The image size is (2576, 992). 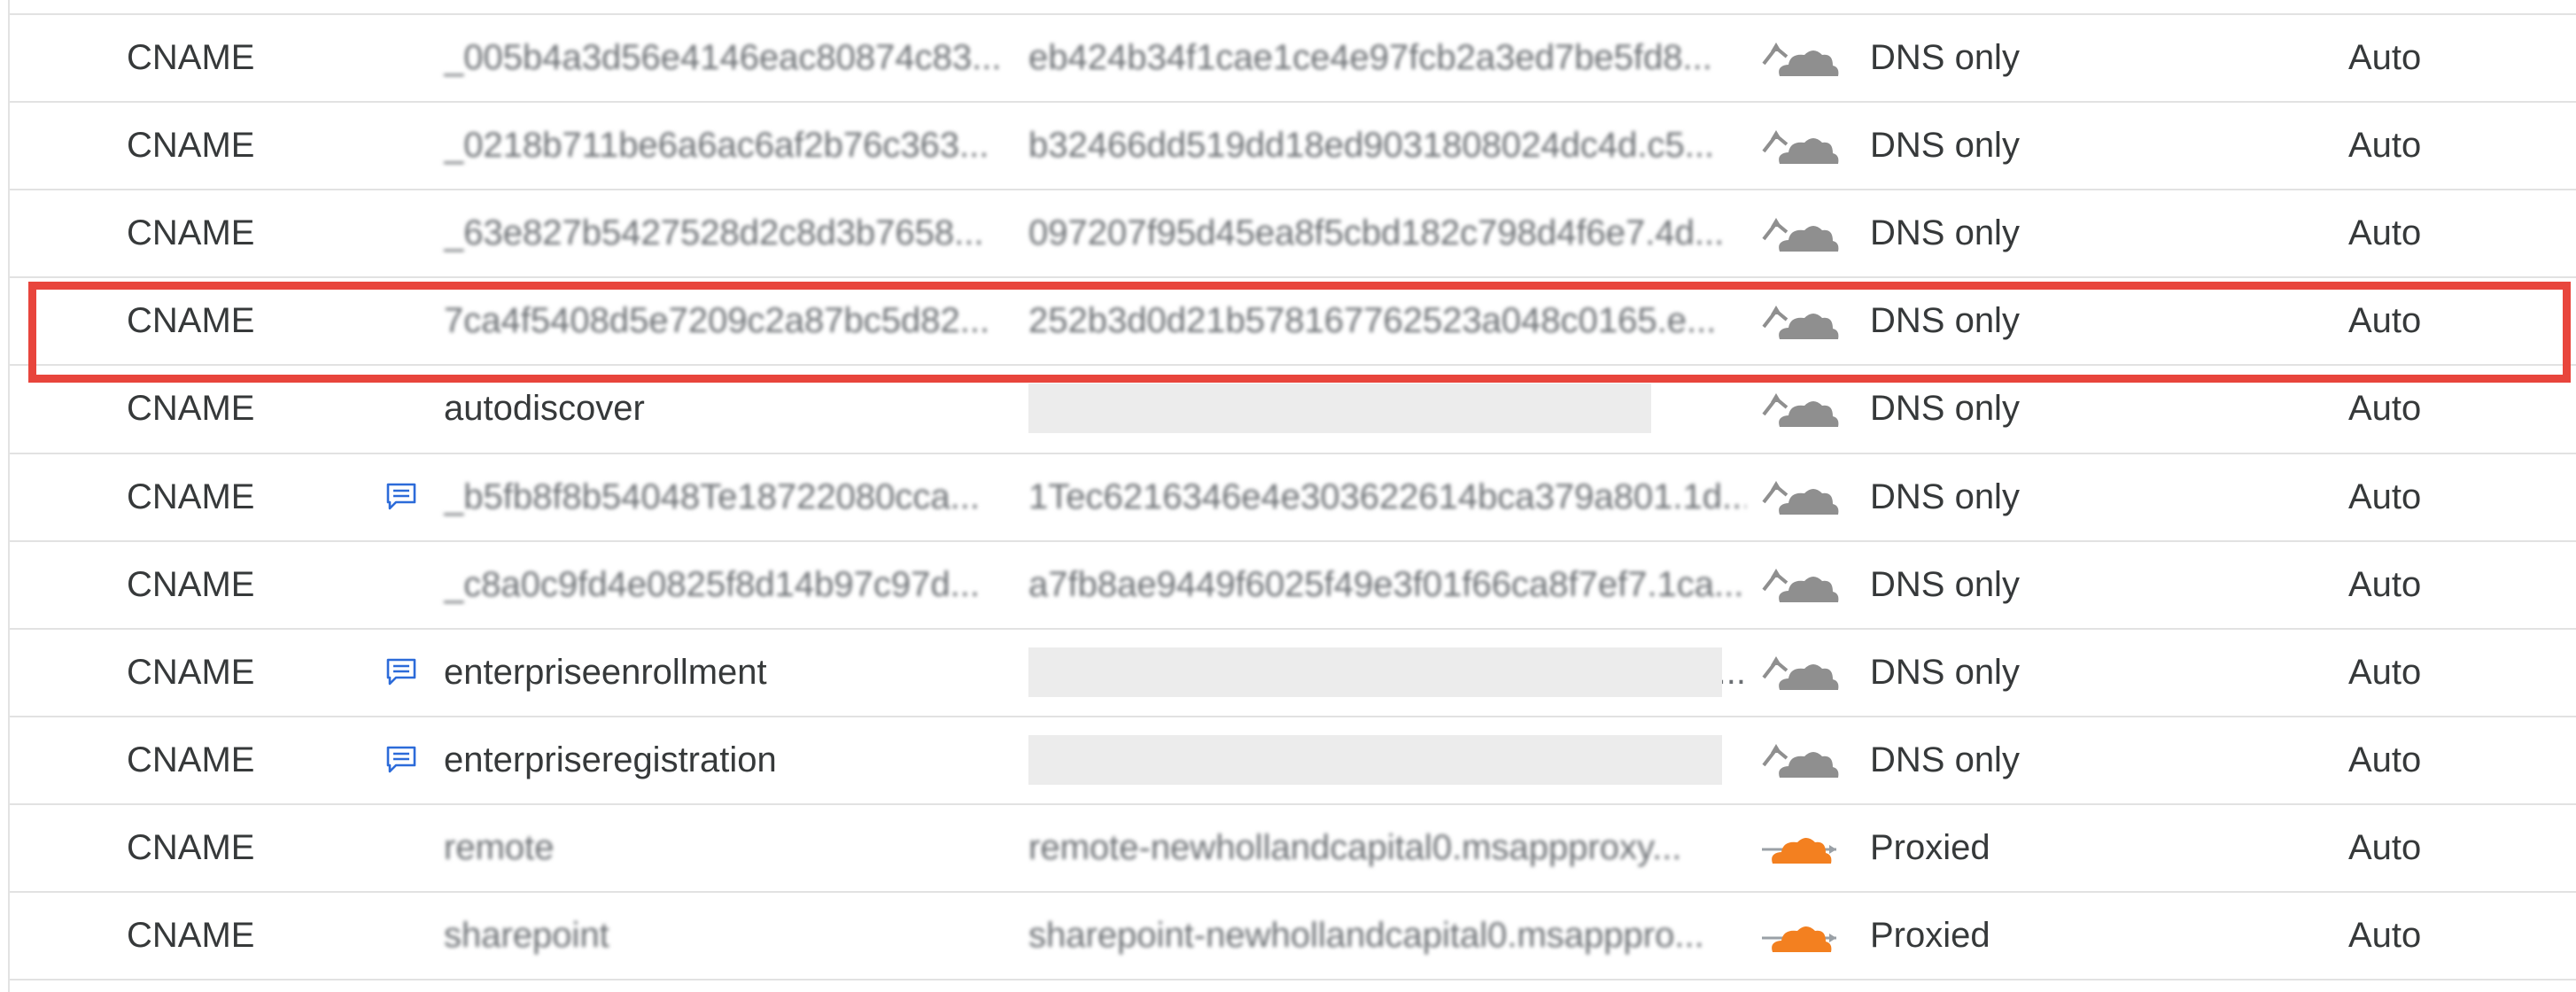 What do you see at coordinates (1299, 332) in the screenshot?
I see `highlight-box` at bounding box center [1299, 332].